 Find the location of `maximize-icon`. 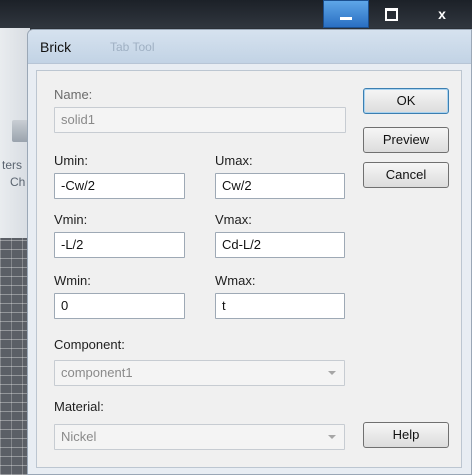

maximize-icon is located at coordinates (391, 14).